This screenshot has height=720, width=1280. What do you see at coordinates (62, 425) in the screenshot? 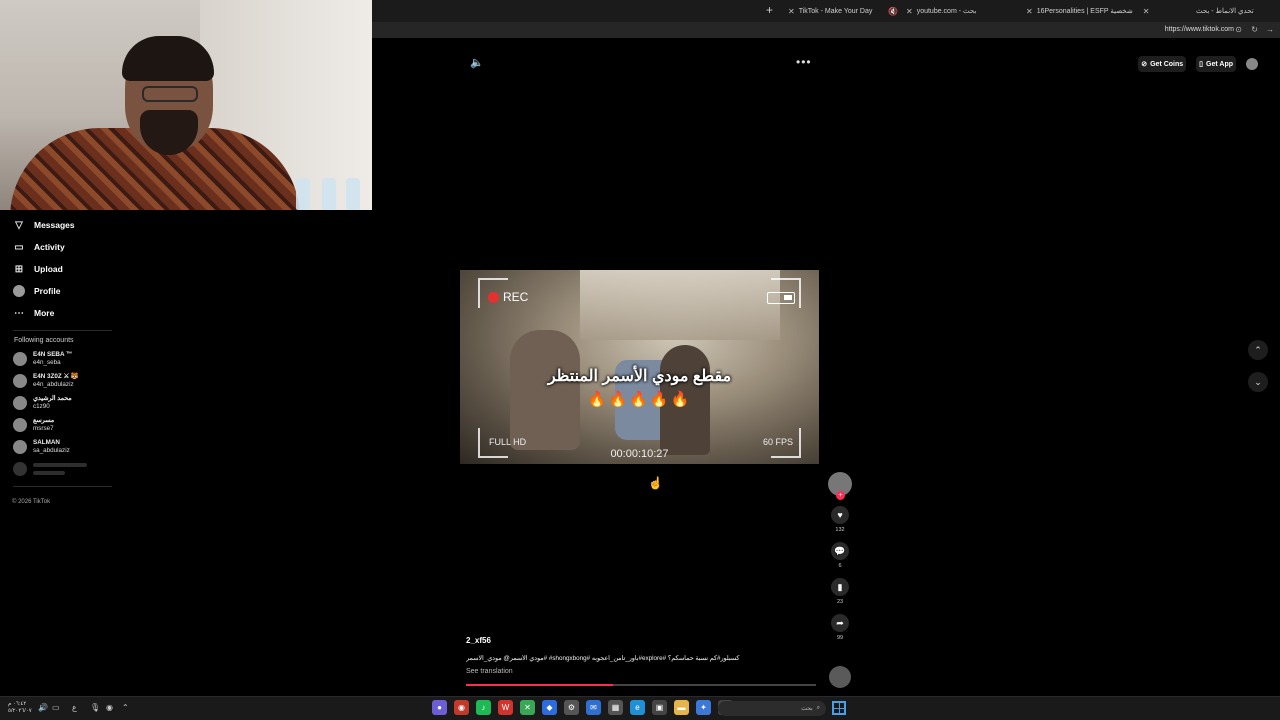
I see `following-account: مسرسع msrse7` at bounding box center [62, 425].